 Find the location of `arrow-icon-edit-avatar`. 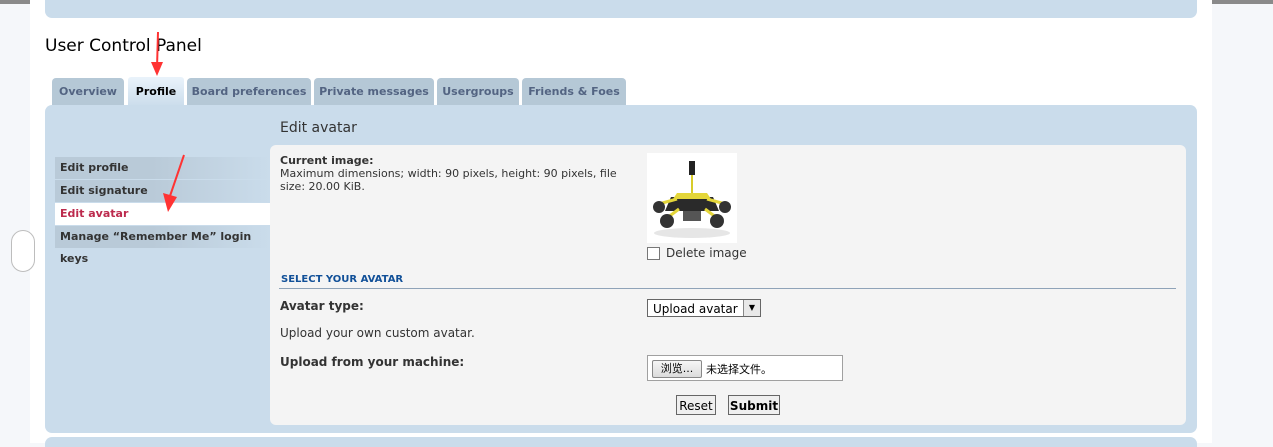

arrow-icon-edit-avatar is located at coordinates (174, 183).